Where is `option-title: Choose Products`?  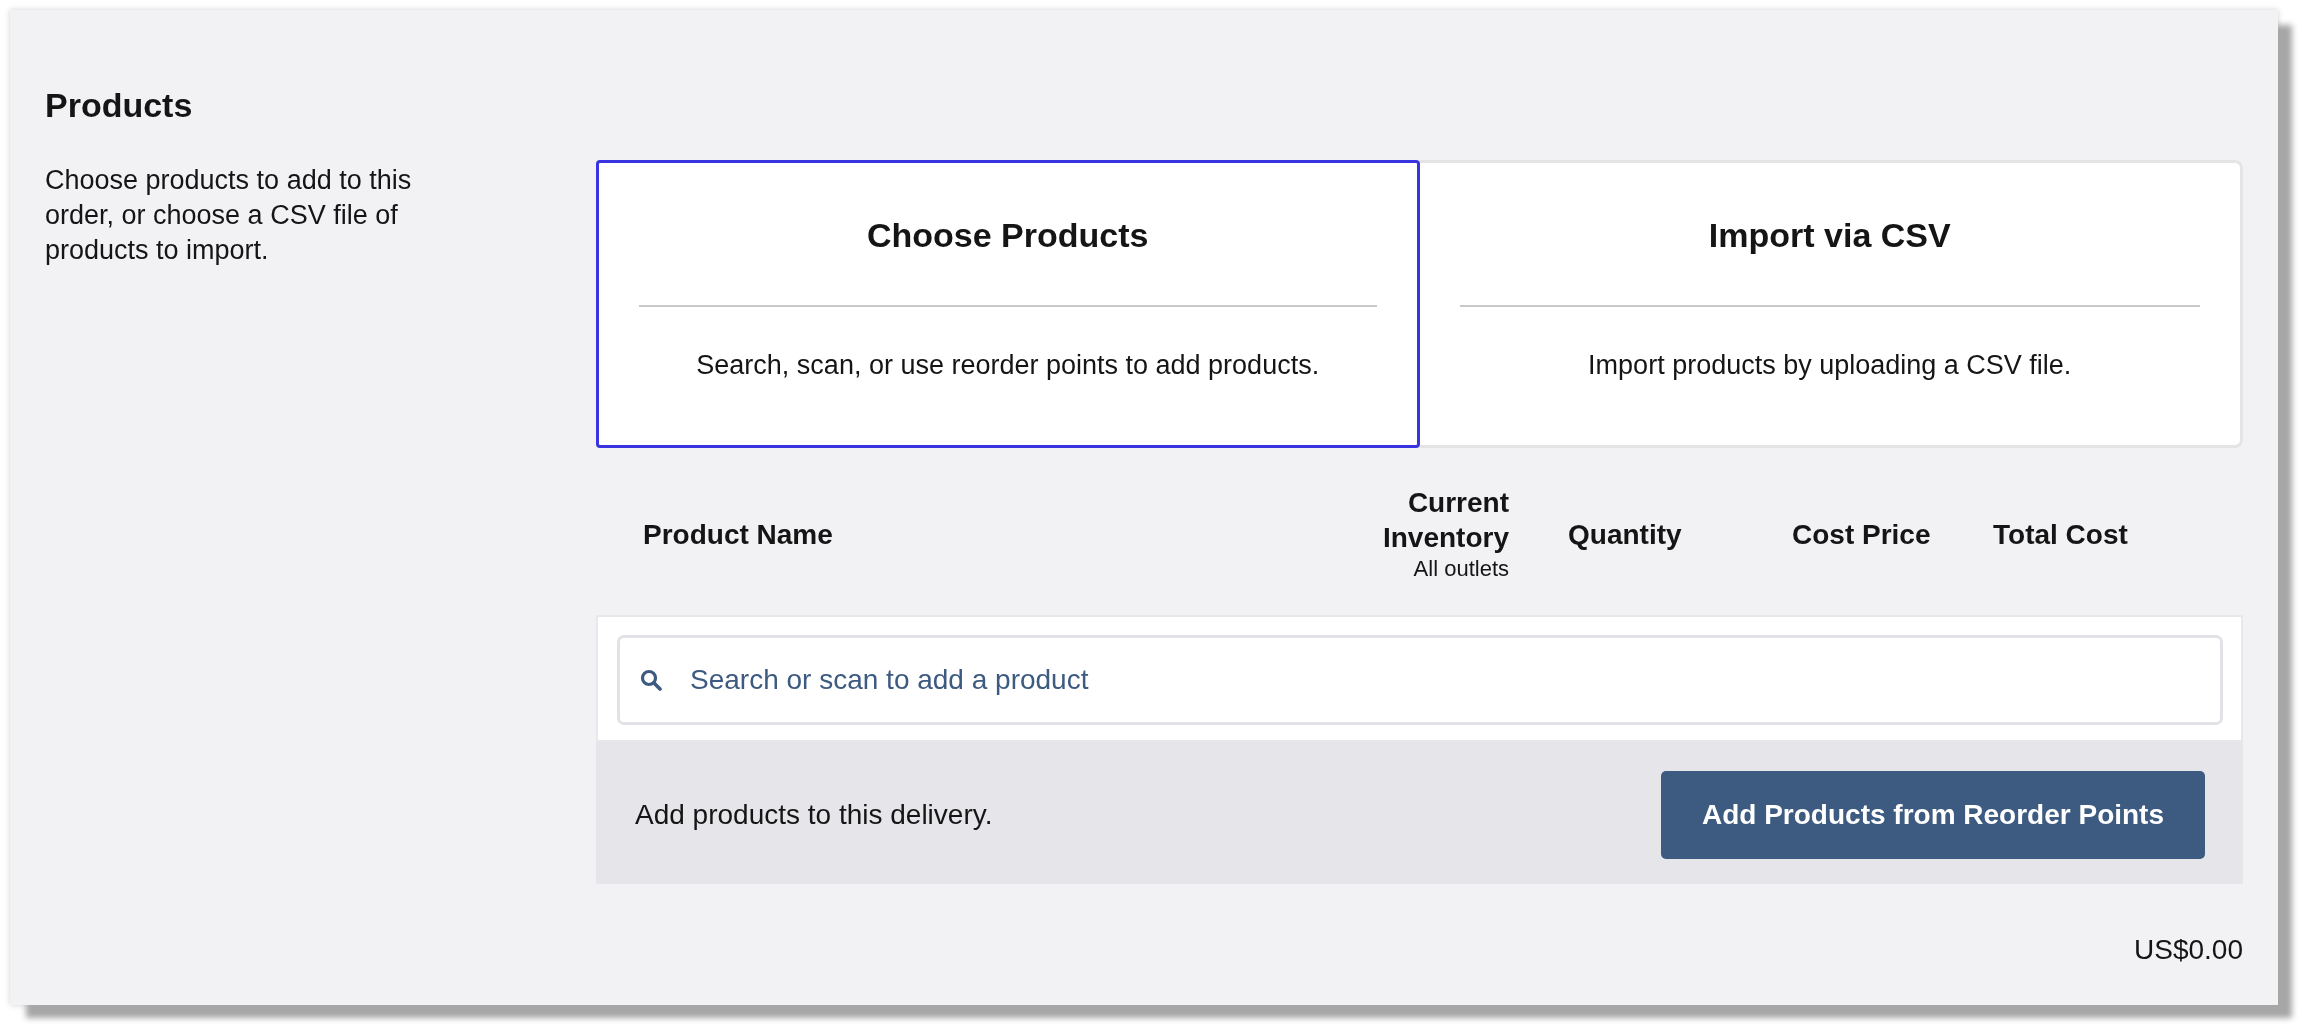 option-title: Choose Products is located at coordinates (1008, 235).